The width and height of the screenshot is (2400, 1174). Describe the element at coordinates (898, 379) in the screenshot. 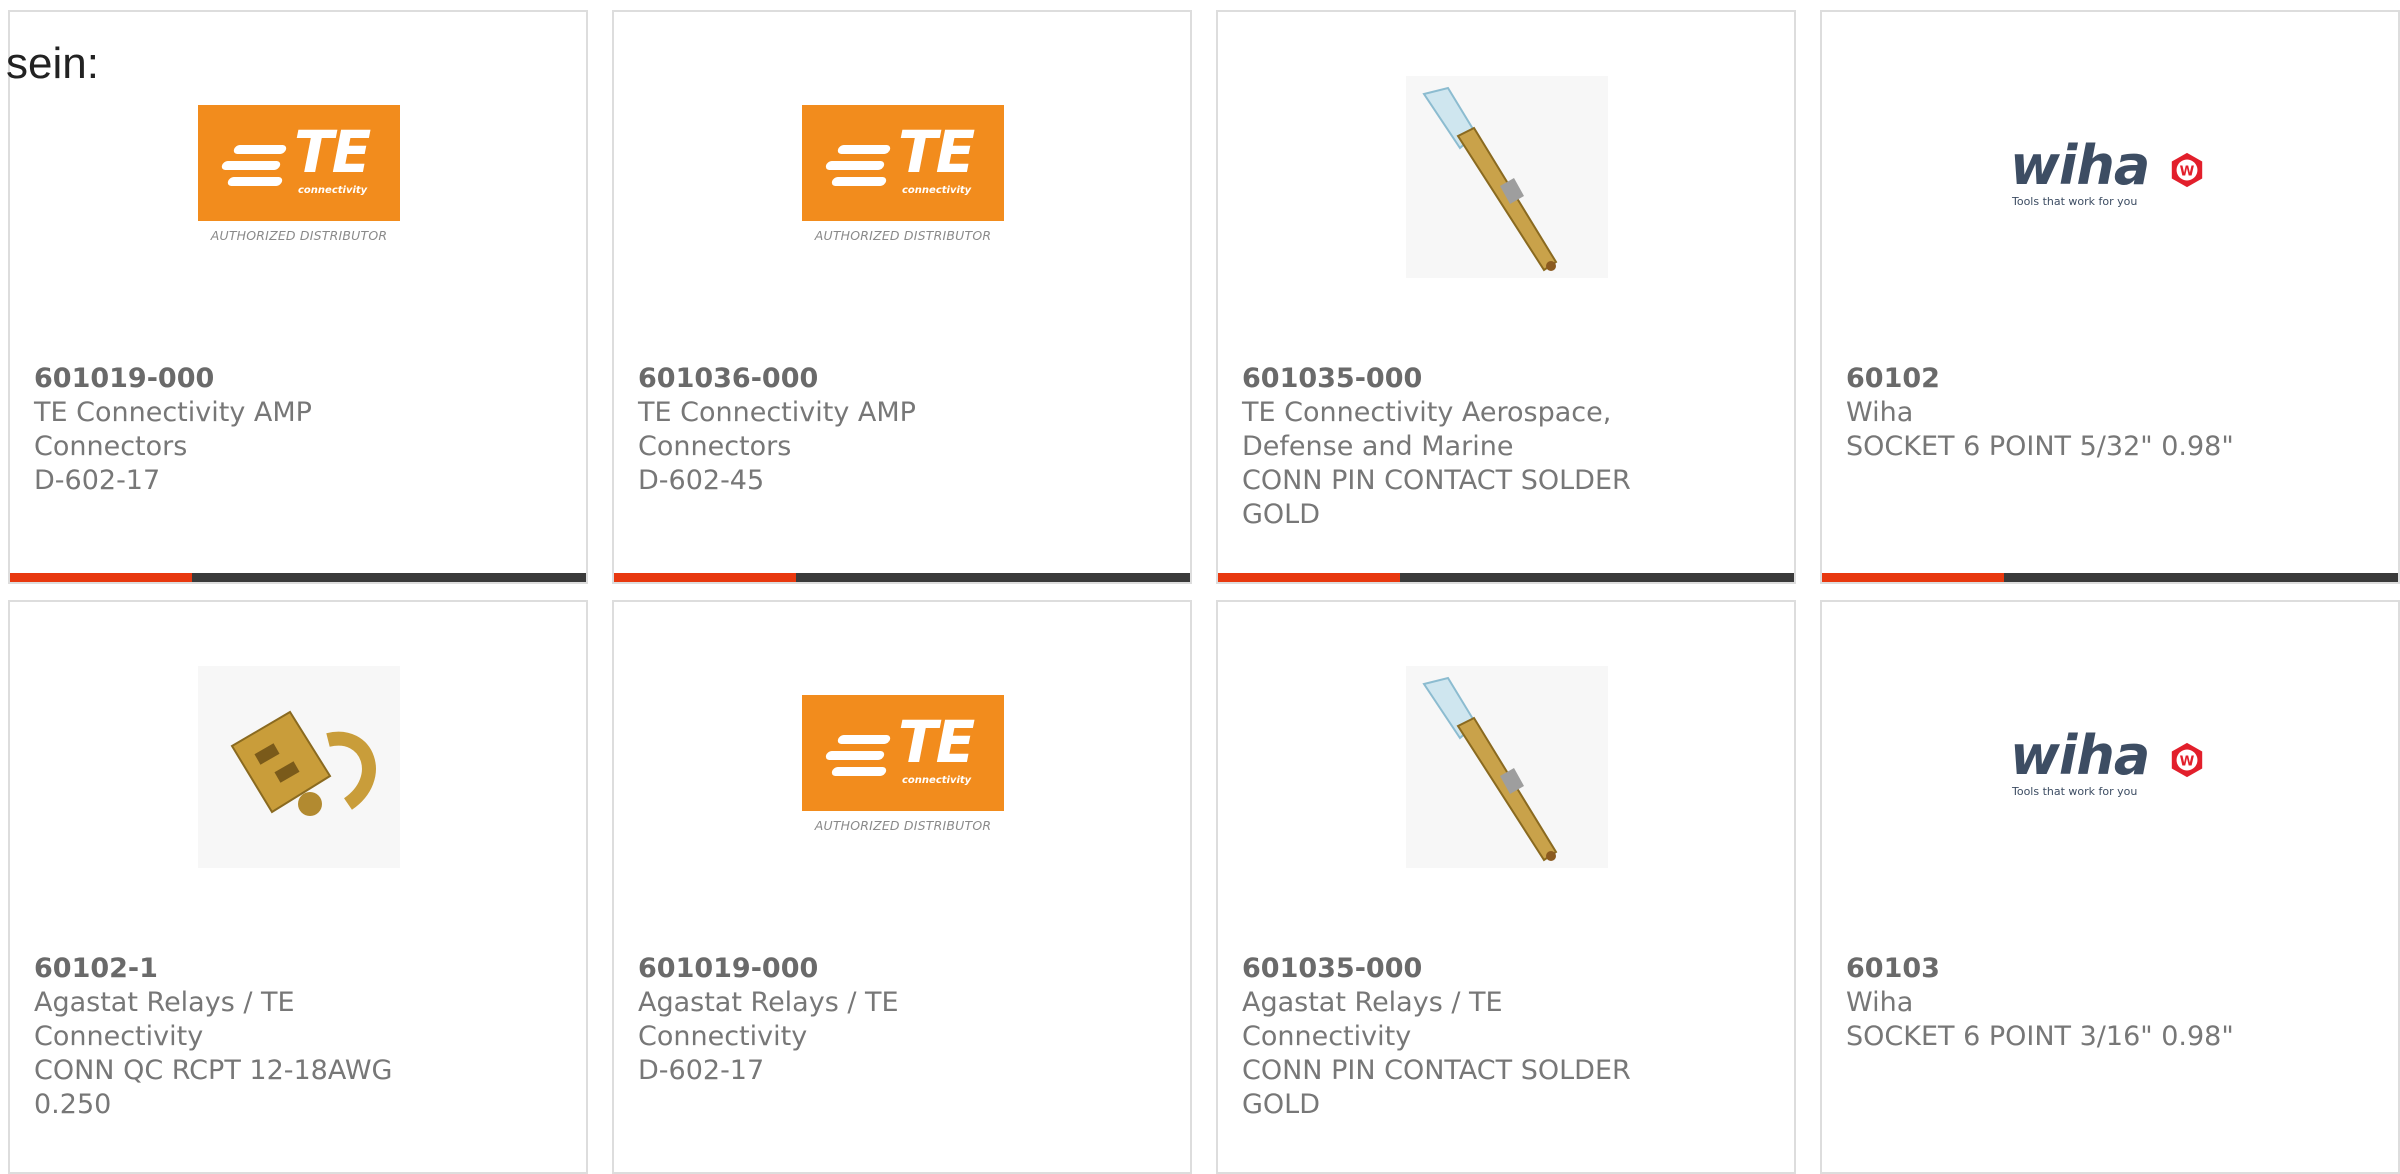

I see `part-number: 601036-000` at that location.